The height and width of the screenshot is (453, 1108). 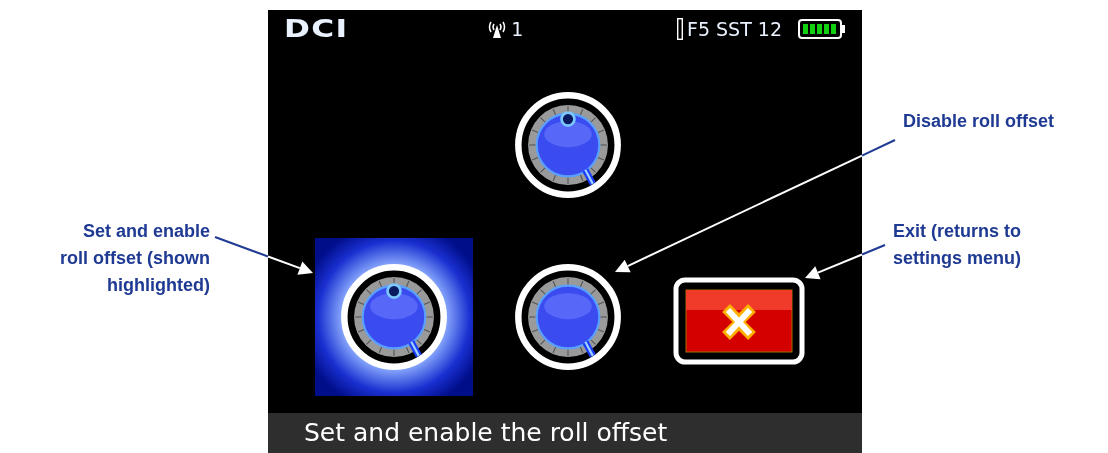 I want to click on callout-label: Disable roll offset, so click(x=979, y=121).